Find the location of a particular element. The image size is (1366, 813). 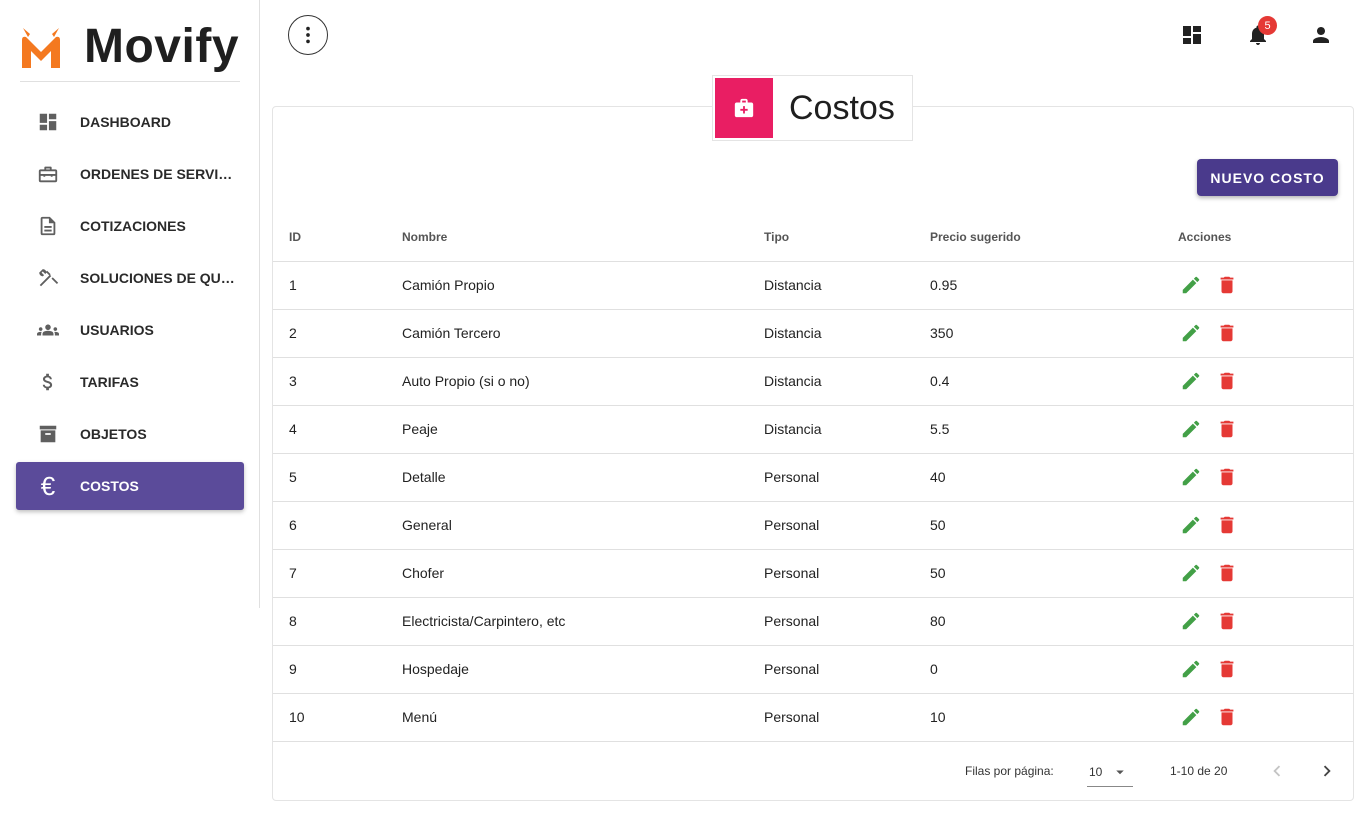

rows-per-page-select: 10 is located at coordinates (1110, 772).